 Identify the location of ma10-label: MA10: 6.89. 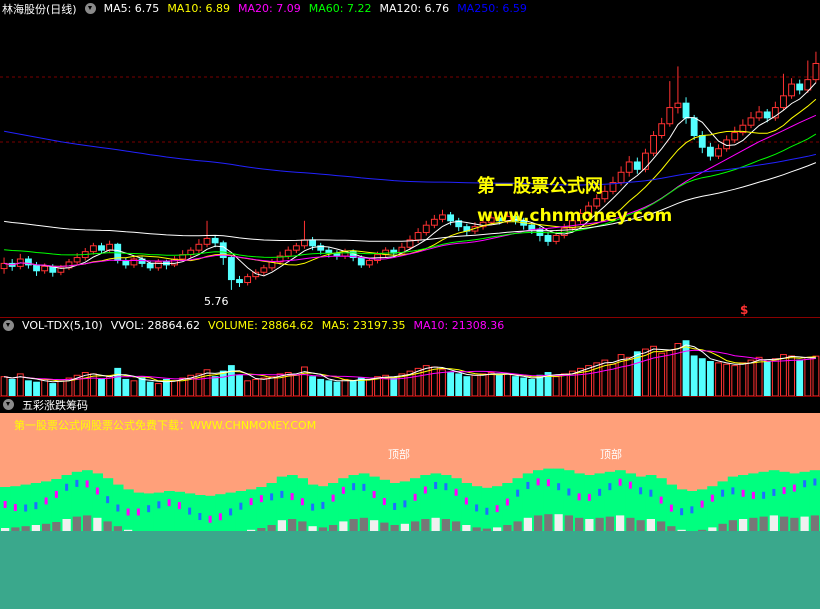
(199, 8).